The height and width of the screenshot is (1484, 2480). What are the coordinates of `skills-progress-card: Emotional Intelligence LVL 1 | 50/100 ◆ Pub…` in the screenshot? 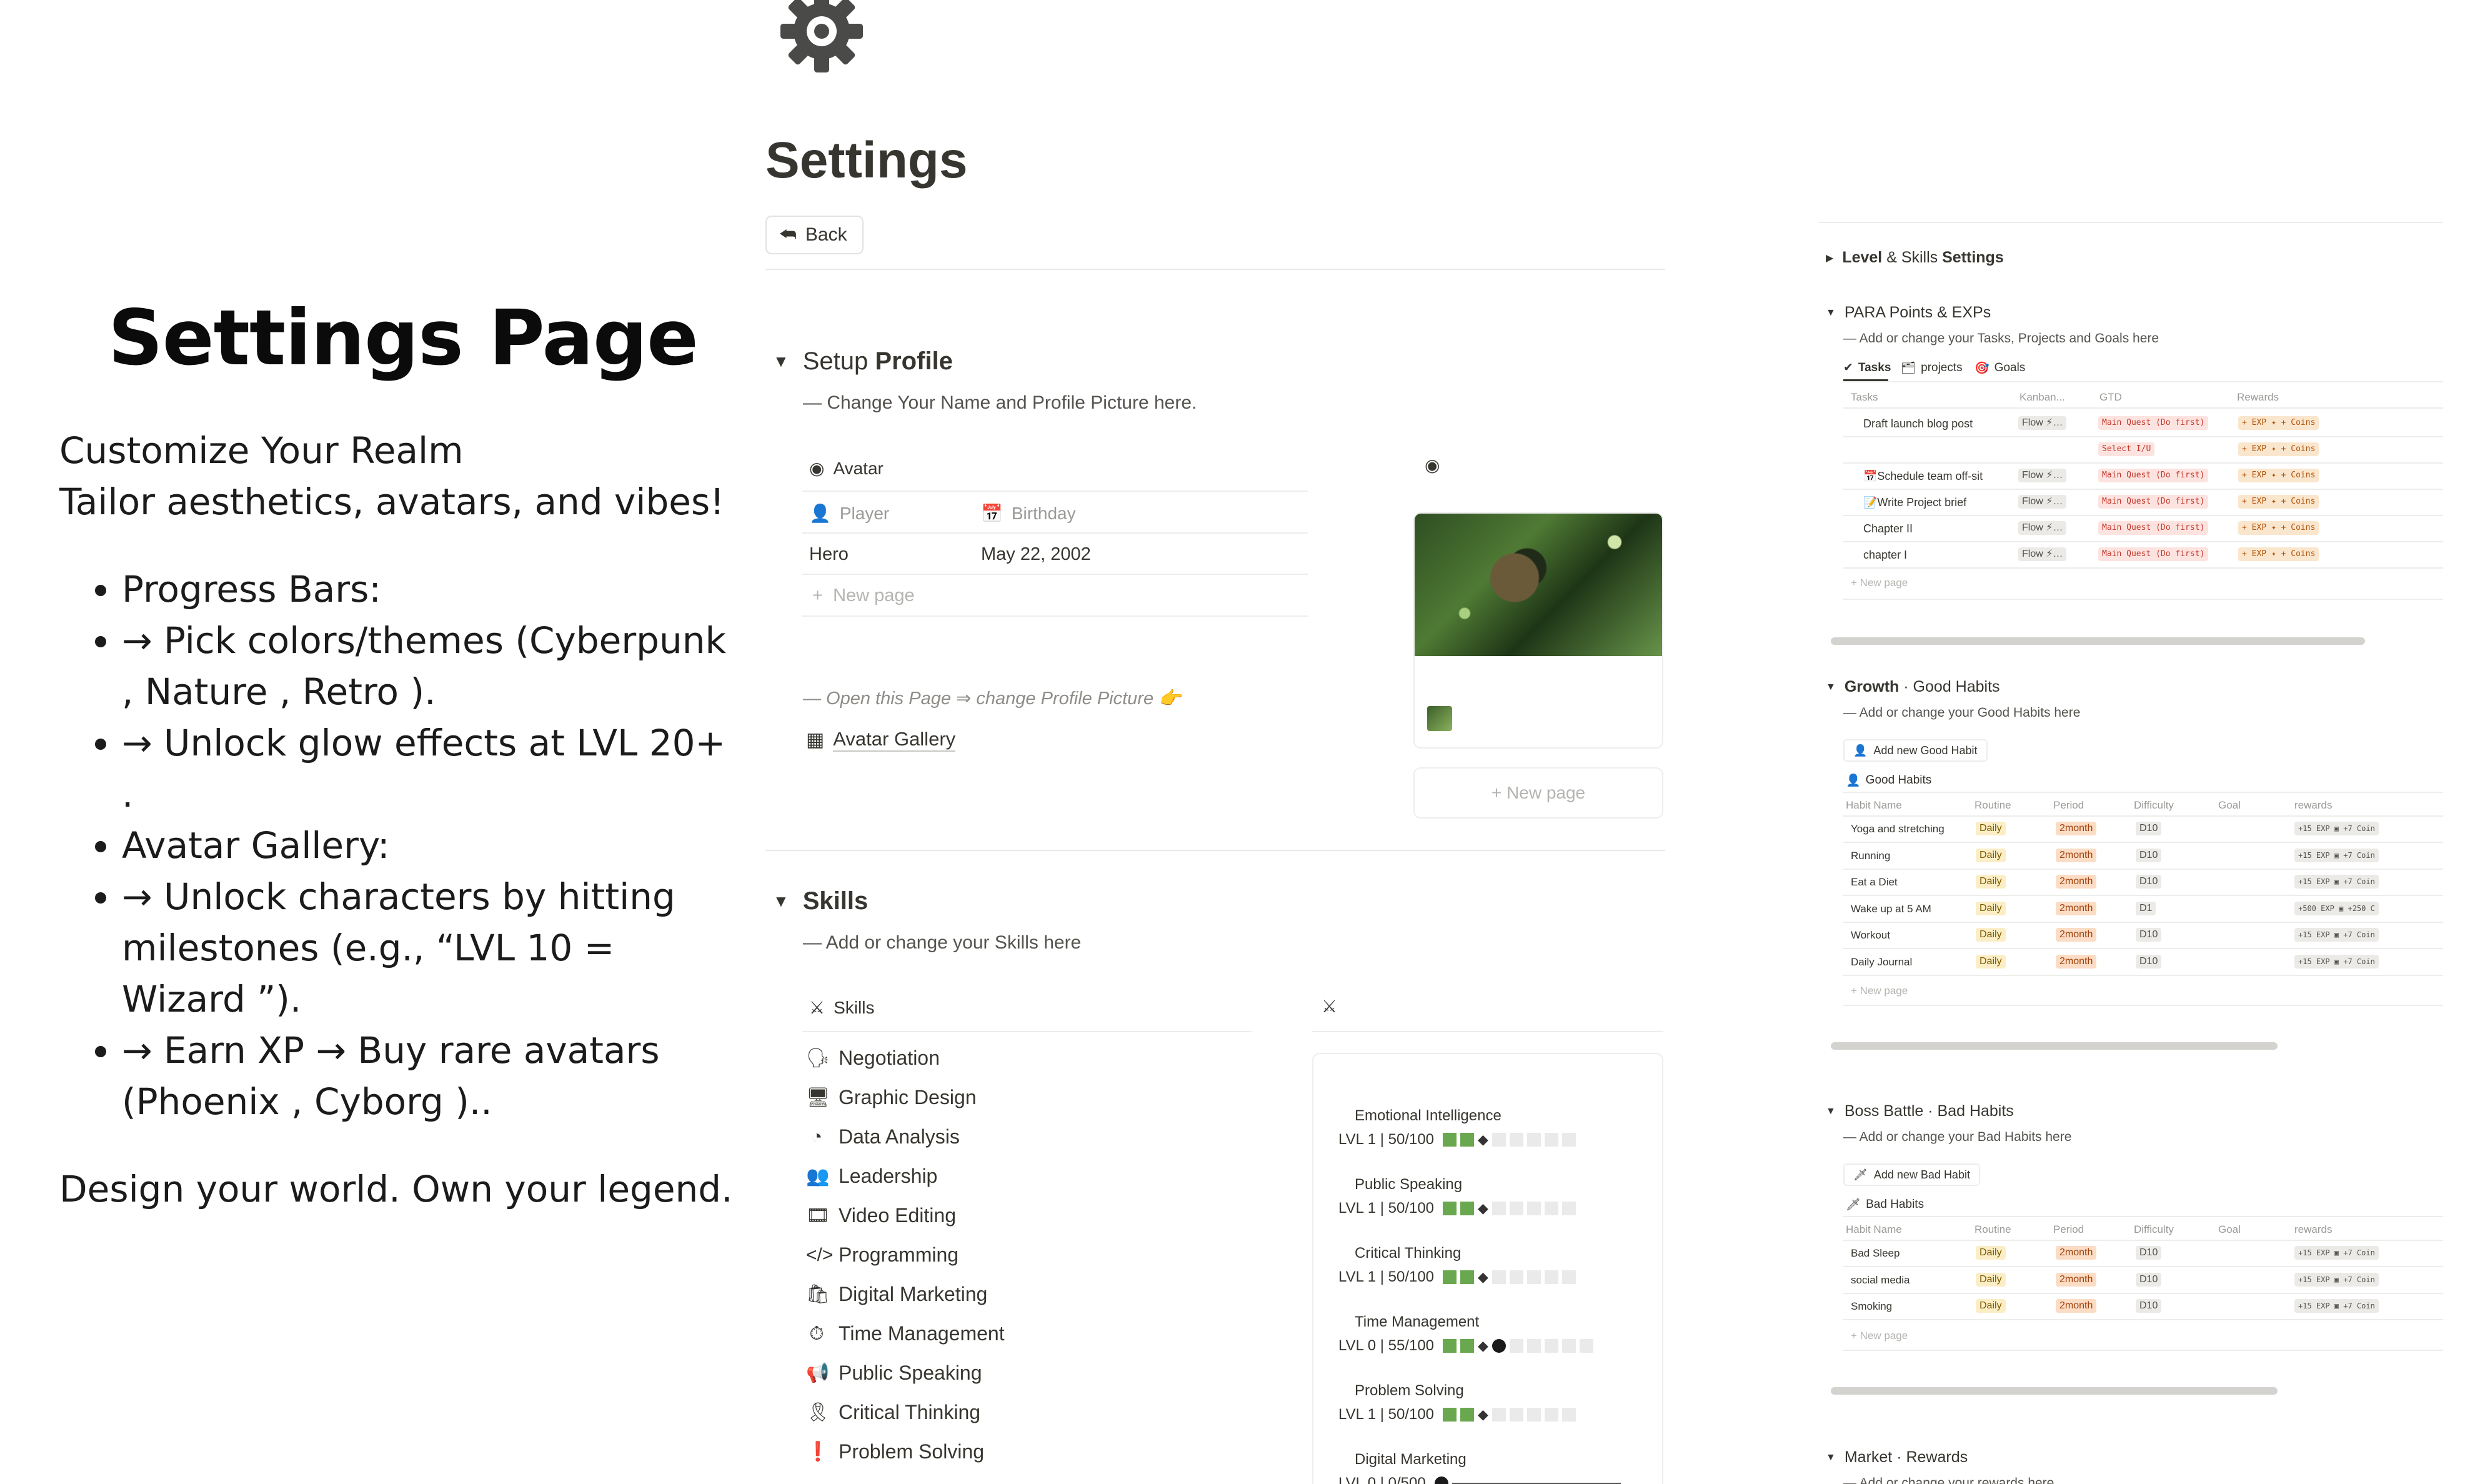 It's located at (1487, 1268).